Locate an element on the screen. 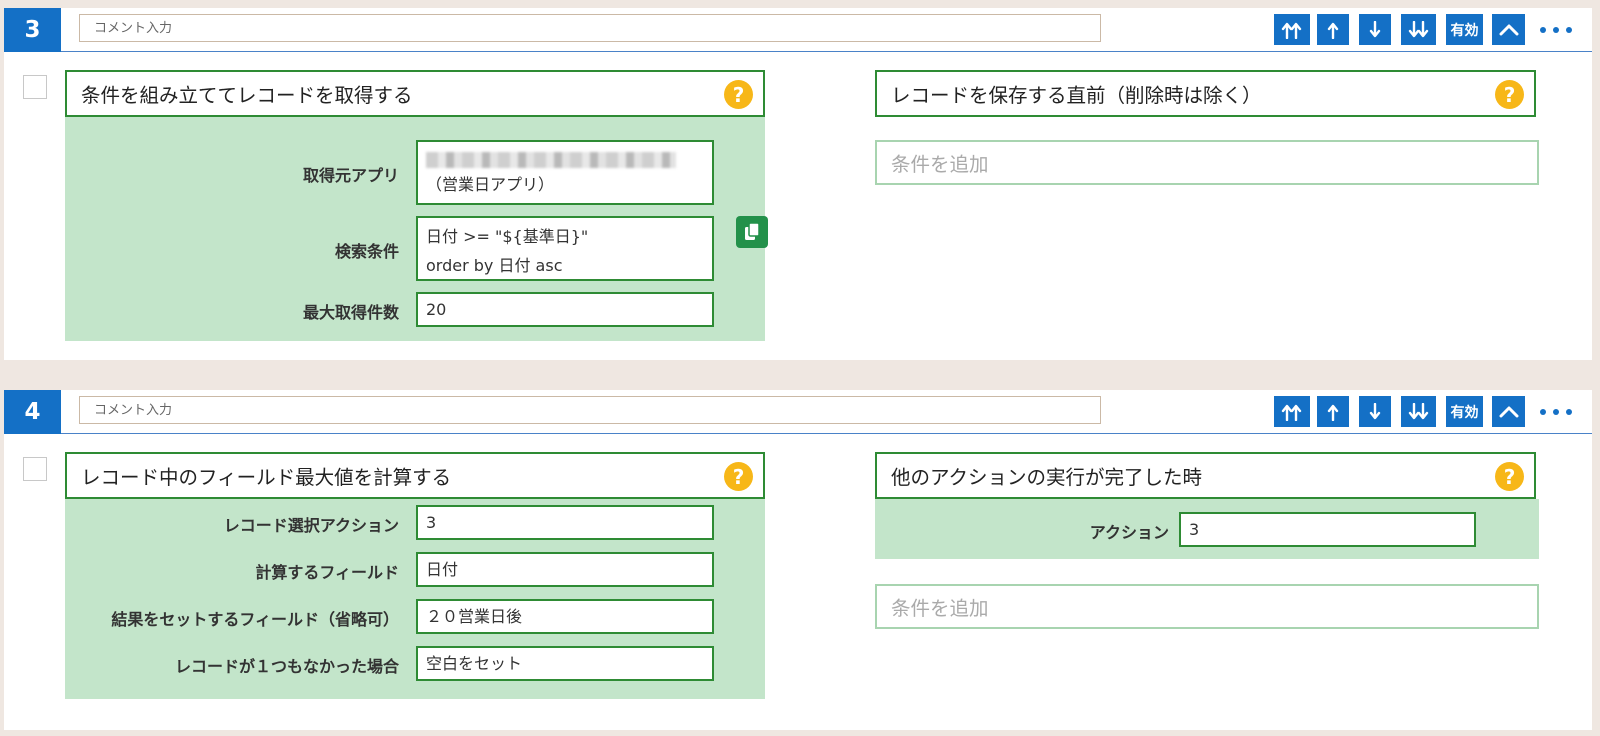 The height and width of the screenshot is (736, 1600). block-number: 3 is located at coordinates (32, 30).